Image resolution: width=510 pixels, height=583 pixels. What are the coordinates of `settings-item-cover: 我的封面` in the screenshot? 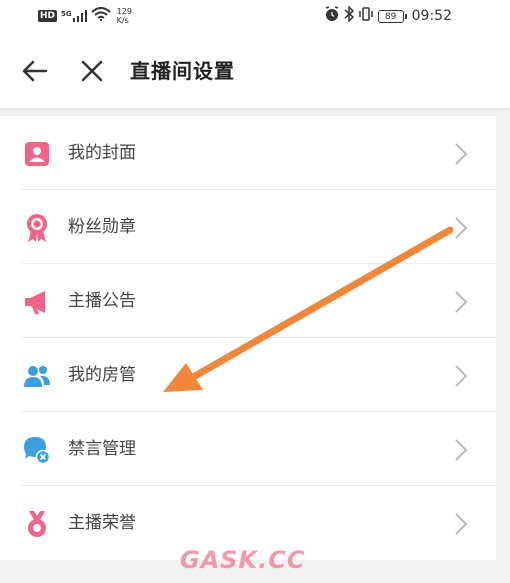 It's located at (248, 153).